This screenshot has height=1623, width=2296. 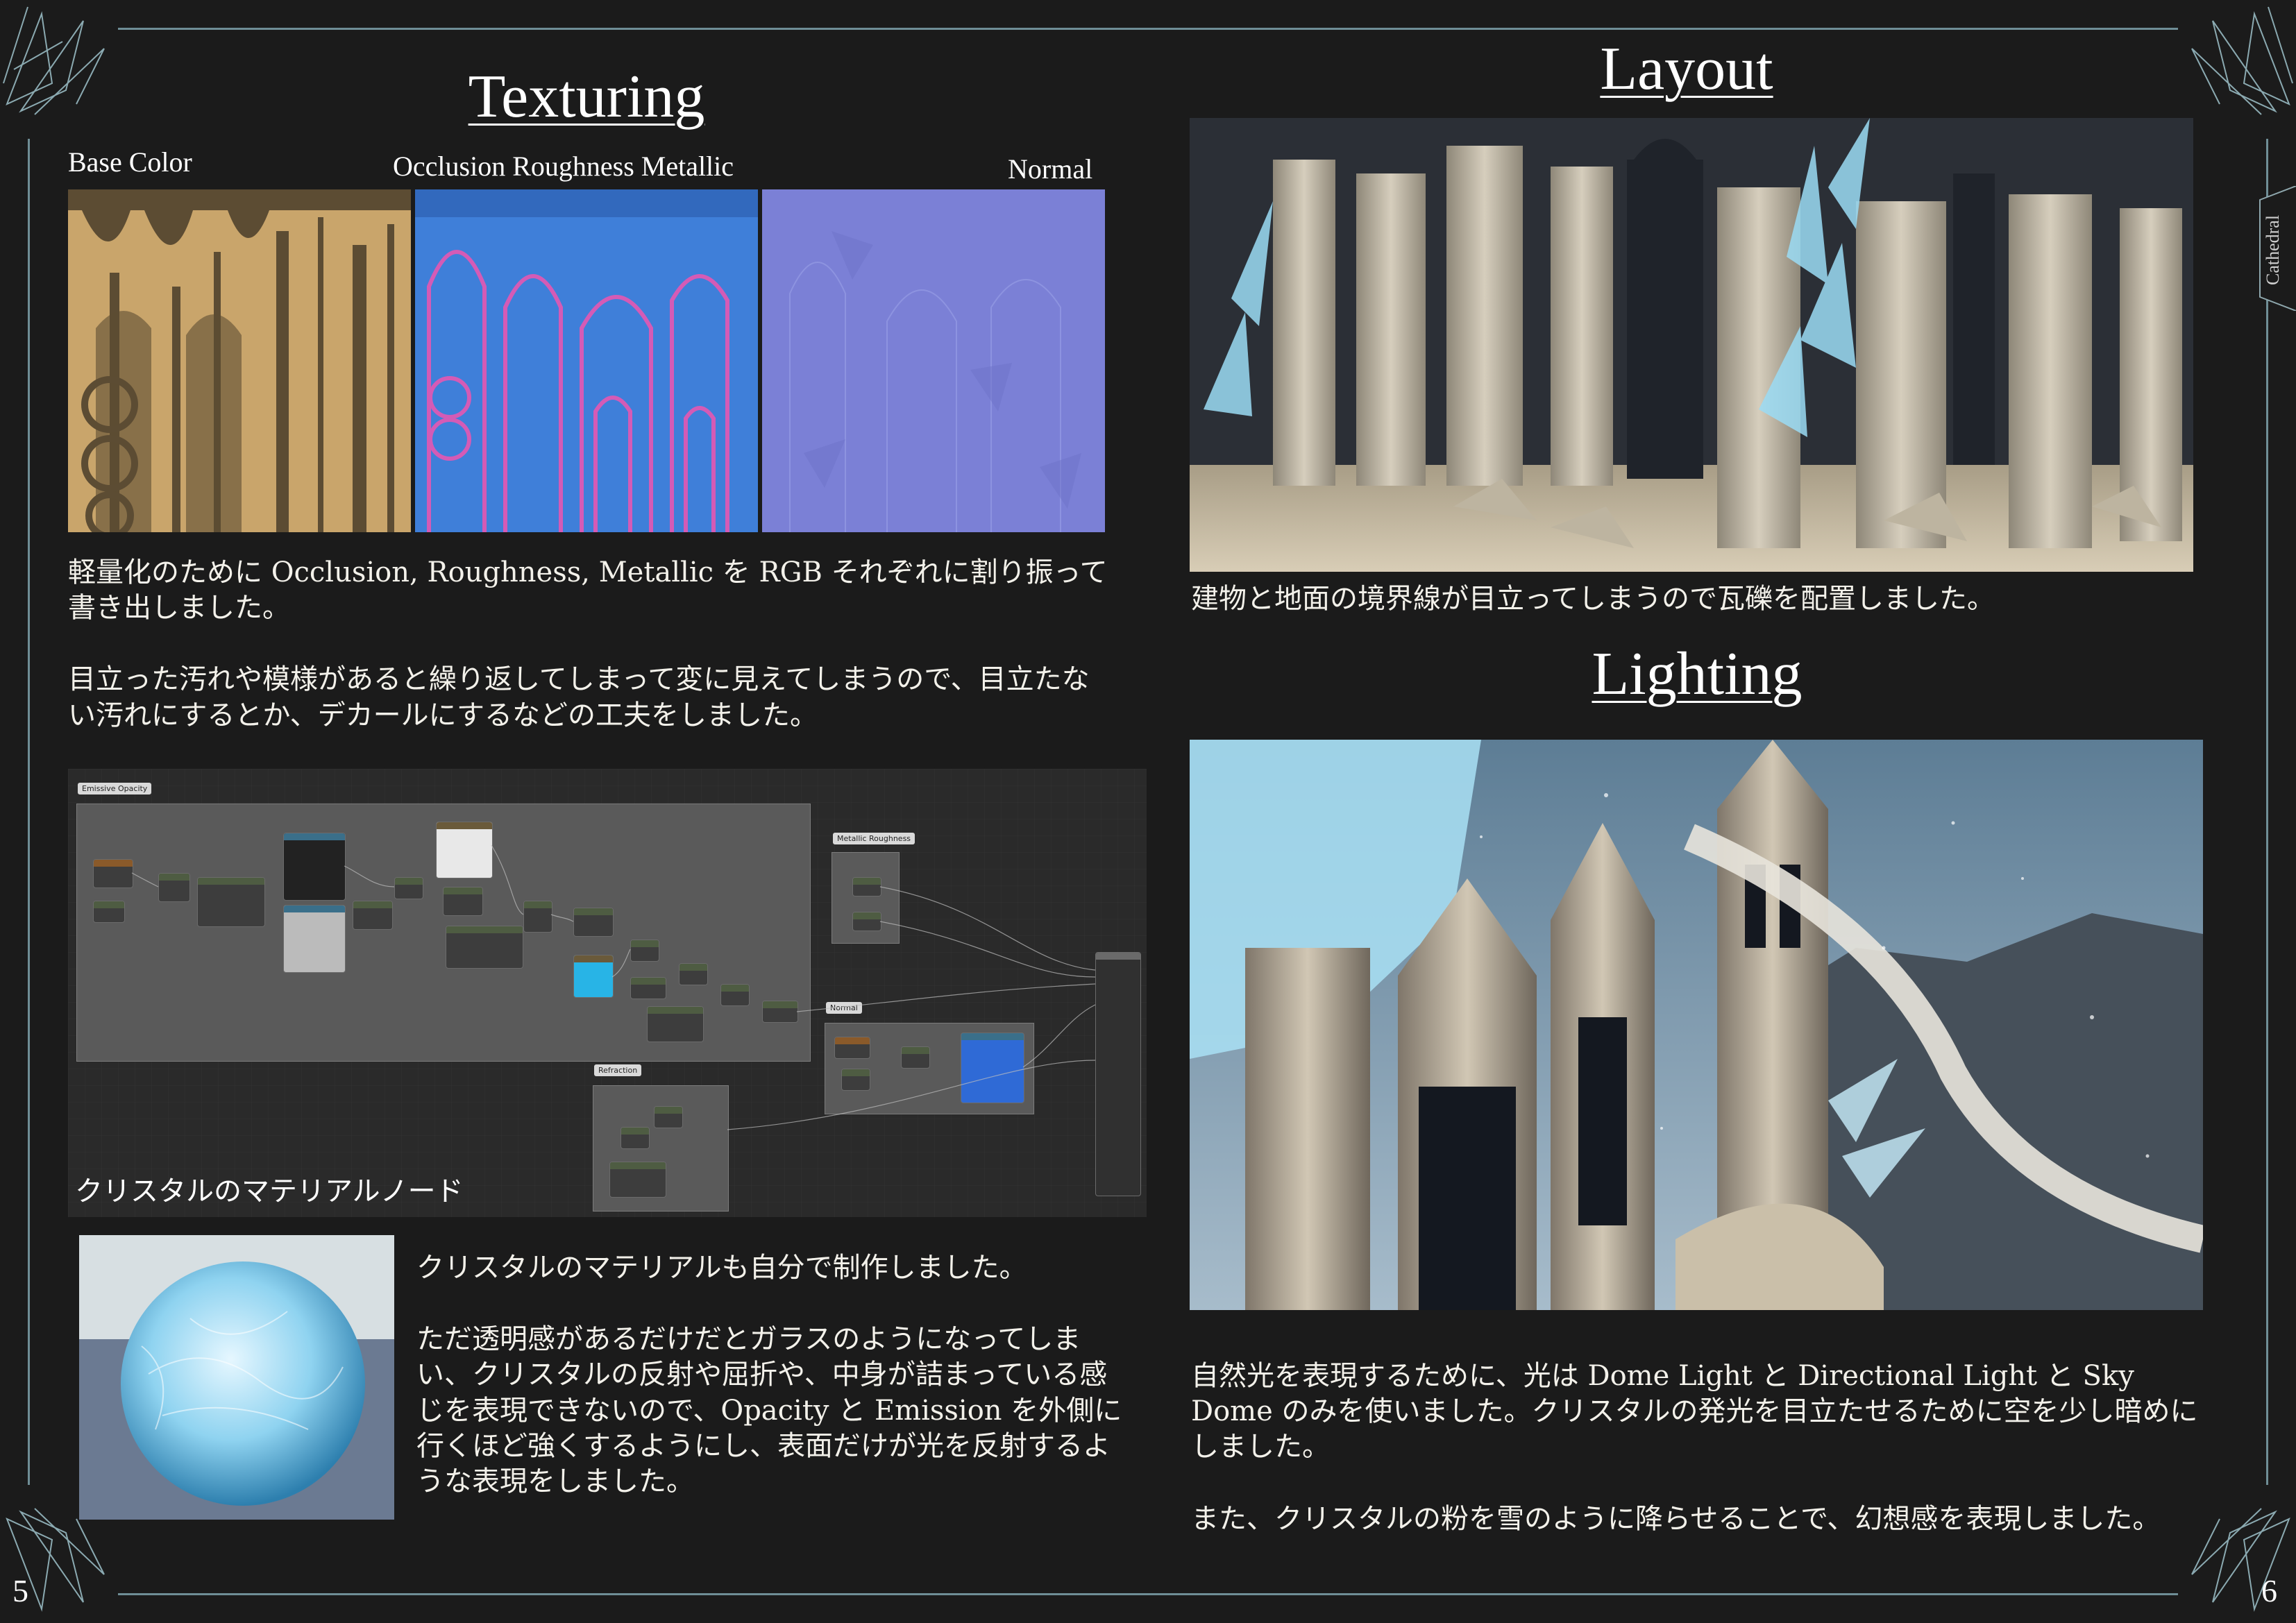 I want to click on node-p, so click(x=780, y=1012).